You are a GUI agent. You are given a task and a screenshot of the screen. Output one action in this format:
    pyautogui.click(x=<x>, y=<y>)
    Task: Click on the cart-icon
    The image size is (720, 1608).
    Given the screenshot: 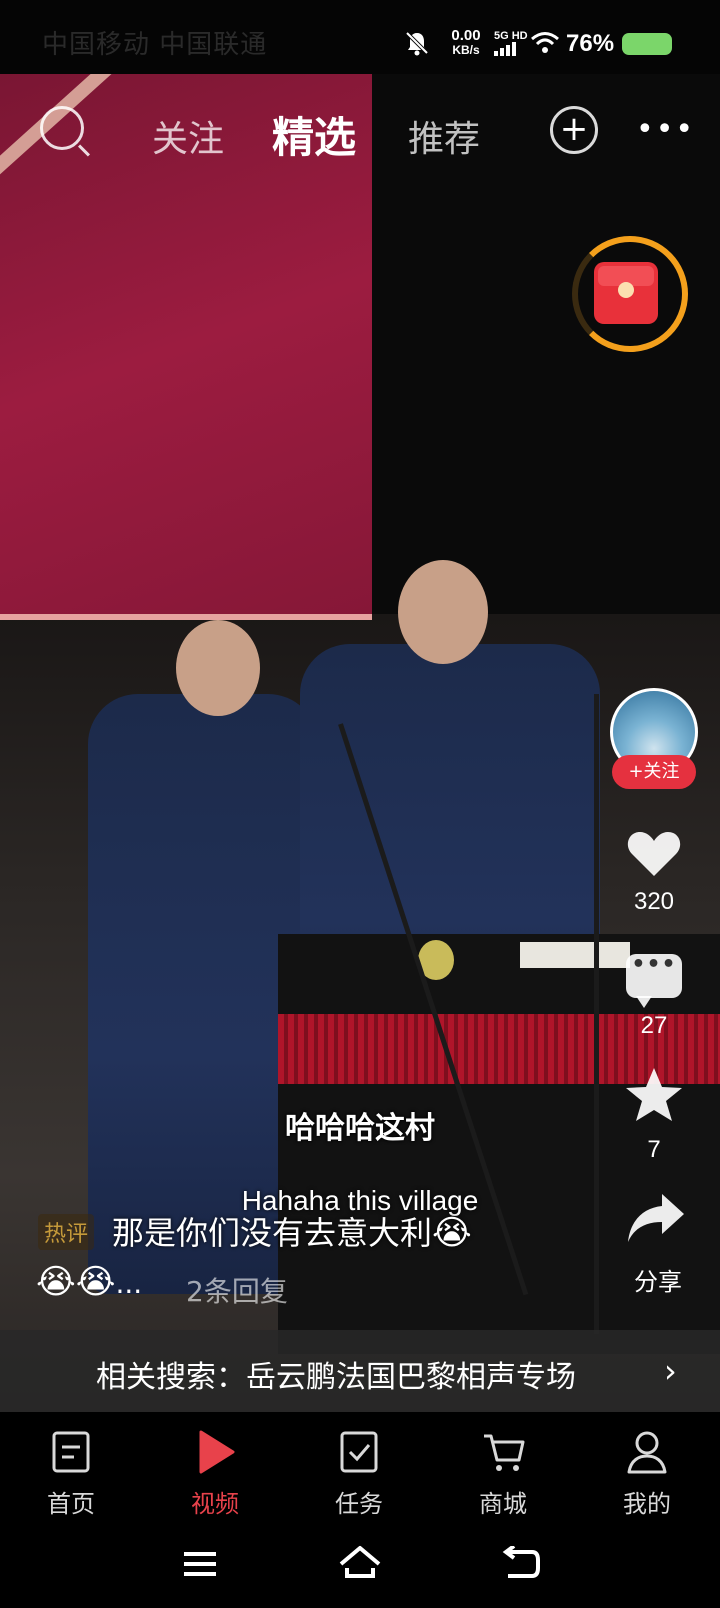 What is the action you would take?
    pyautogui.click(x=504, y=1452)
    